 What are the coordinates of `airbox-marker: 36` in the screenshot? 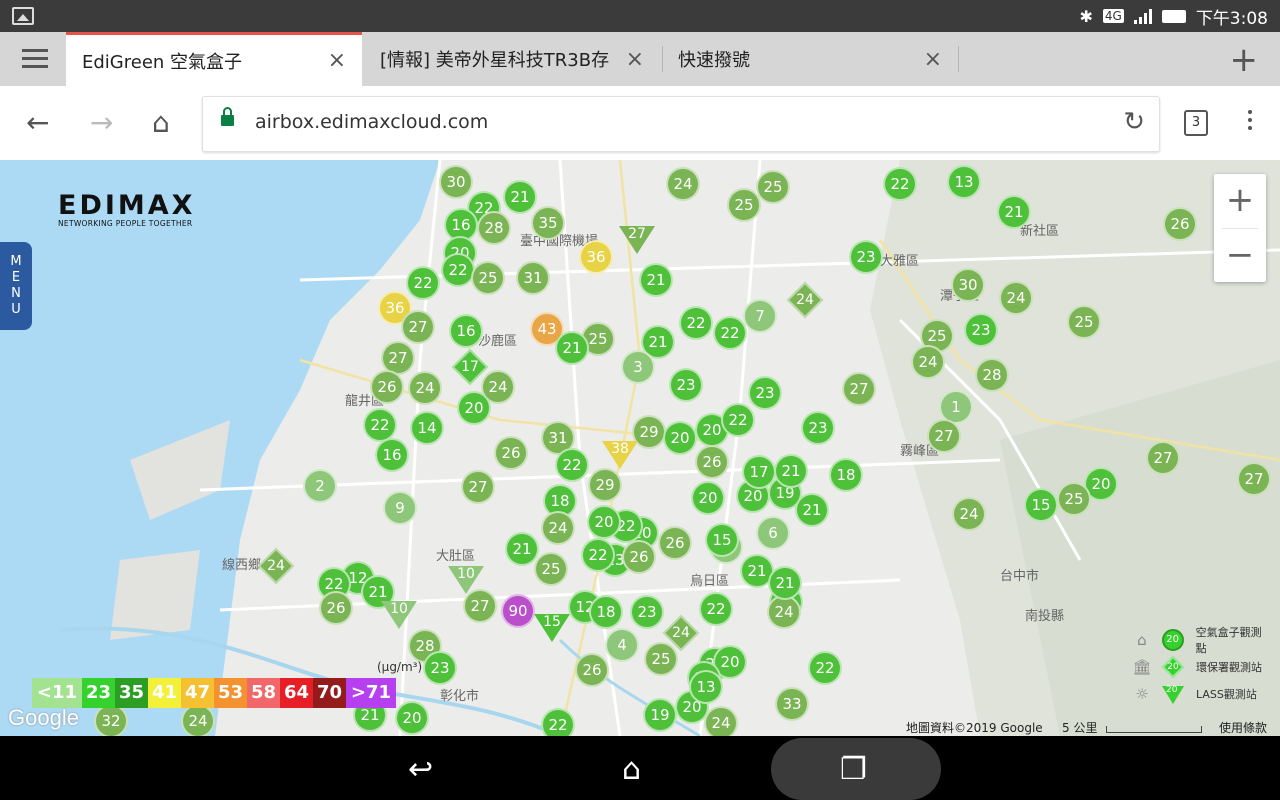 It's located at (596, 257).